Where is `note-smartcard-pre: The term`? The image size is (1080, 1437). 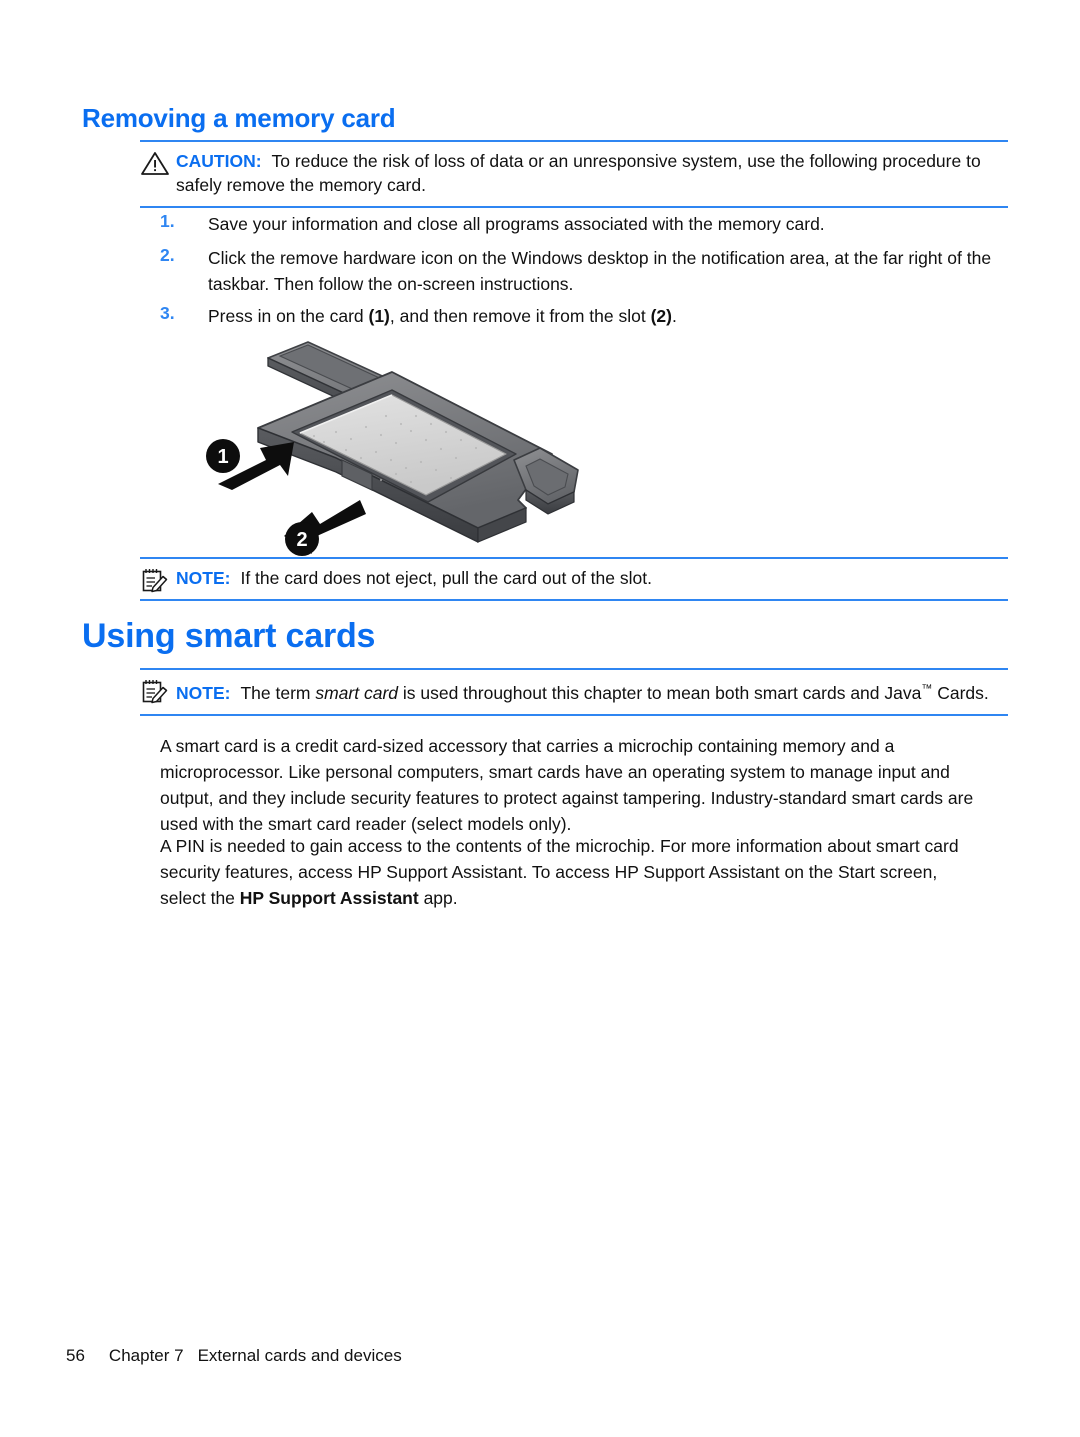
note-smartcard-pre: The term is located at coordinates (278, 692).